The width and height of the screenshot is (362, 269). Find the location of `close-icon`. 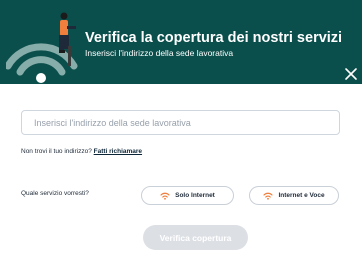

close-icon is located at coordinates (351, 74).